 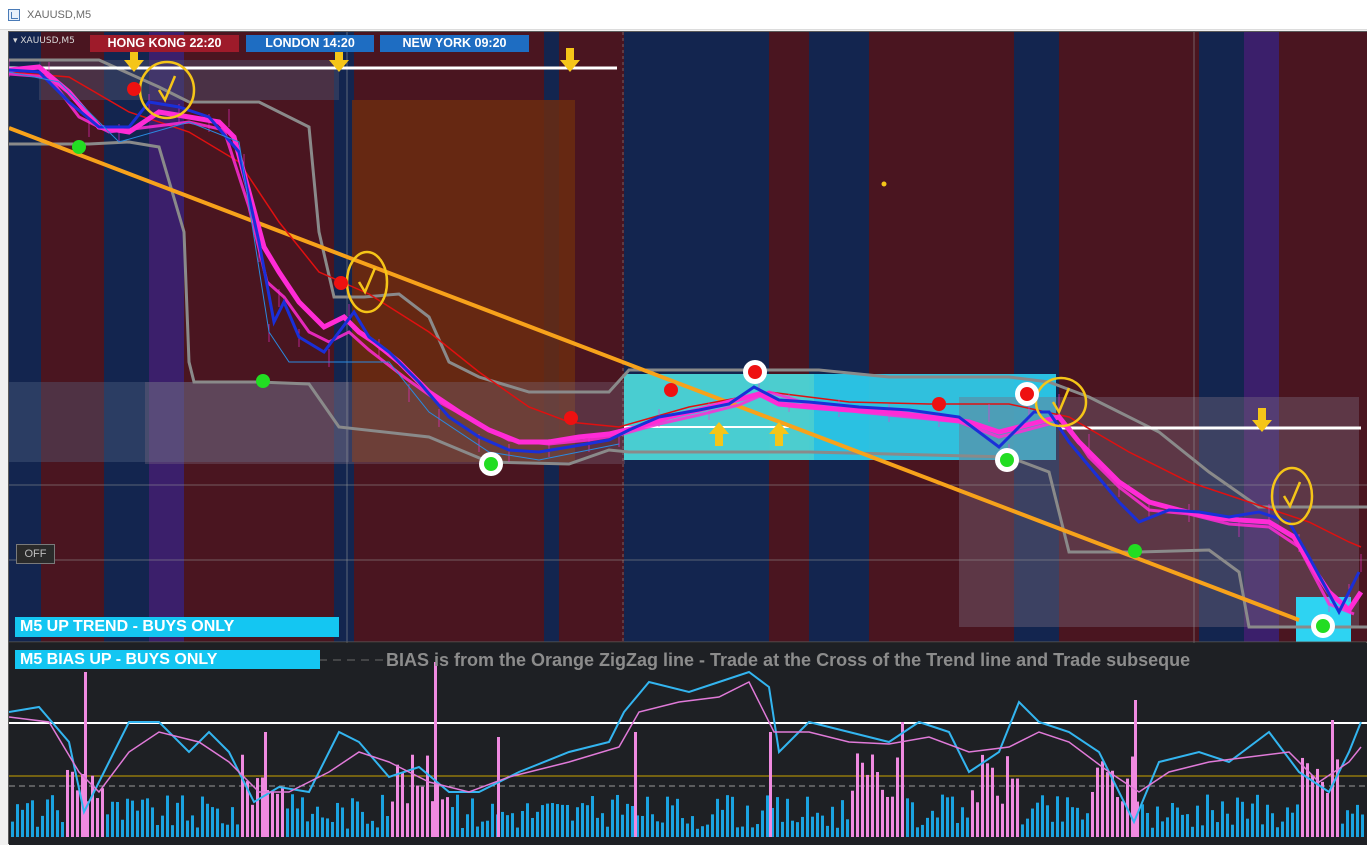 I want to click on session-zone, so click(x=666, y=337).